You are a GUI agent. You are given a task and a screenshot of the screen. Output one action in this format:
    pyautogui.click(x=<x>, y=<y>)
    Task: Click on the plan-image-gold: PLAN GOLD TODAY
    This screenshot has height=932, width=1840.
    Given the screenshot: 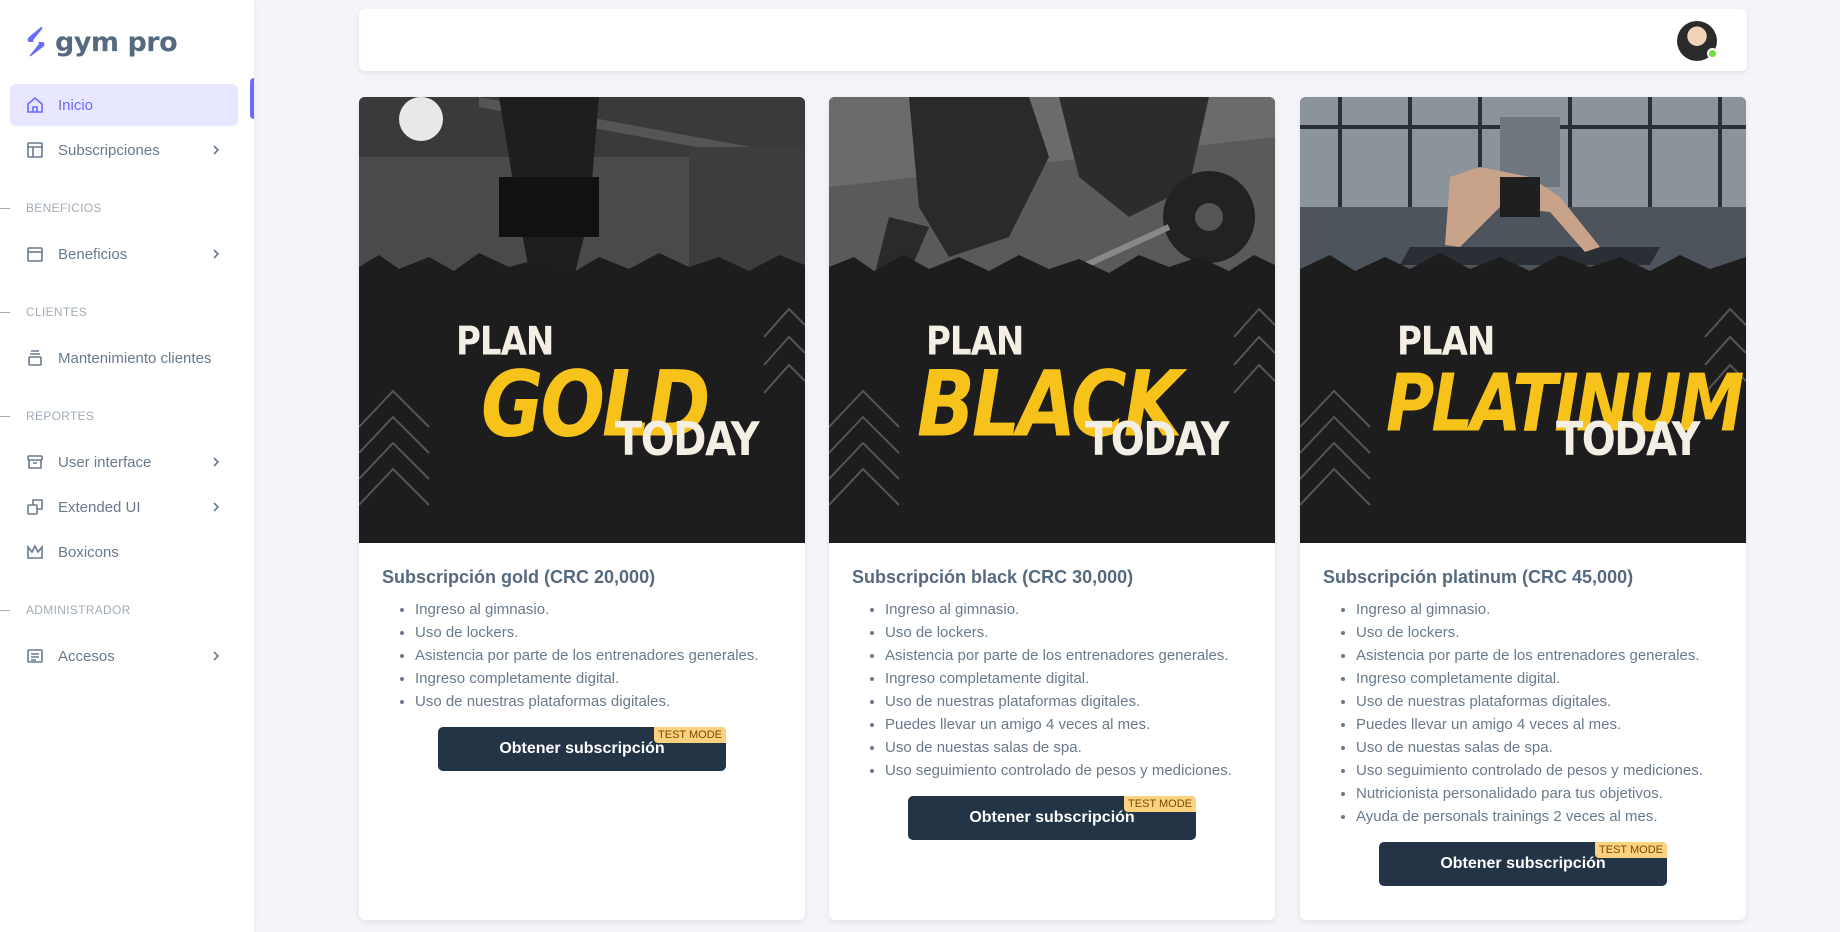 What is the action you would take?
    pyautogui.click(x=582, y=320)
    